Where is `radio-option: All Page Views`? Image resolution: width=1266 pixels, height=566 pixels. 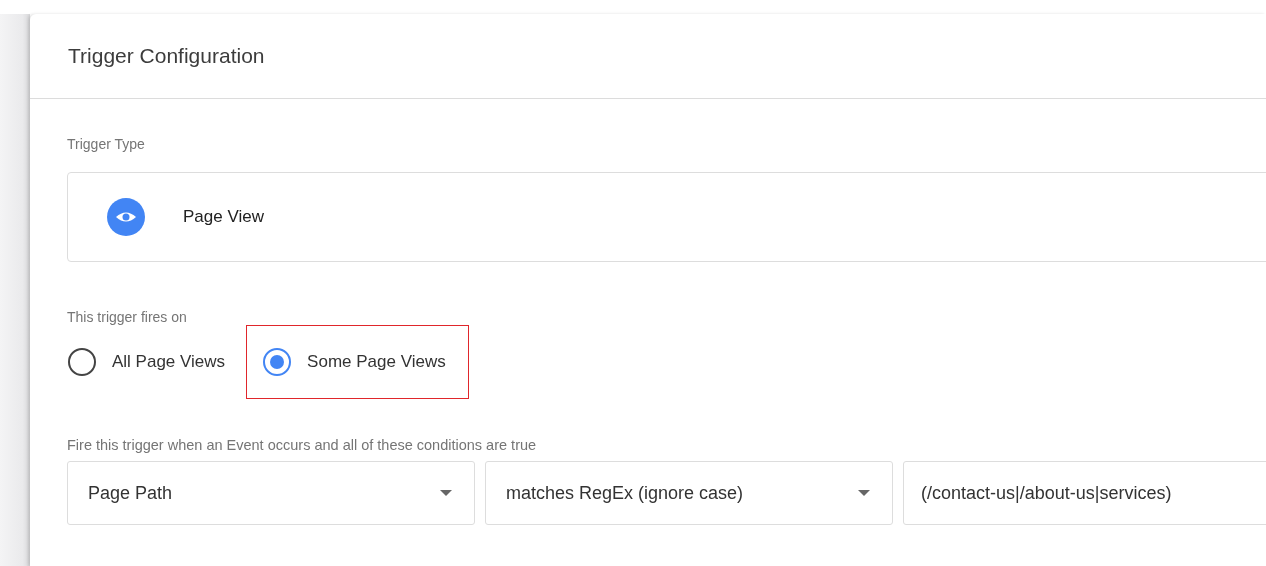
radio-option: All Page Views is located at coordinates (147, 362).